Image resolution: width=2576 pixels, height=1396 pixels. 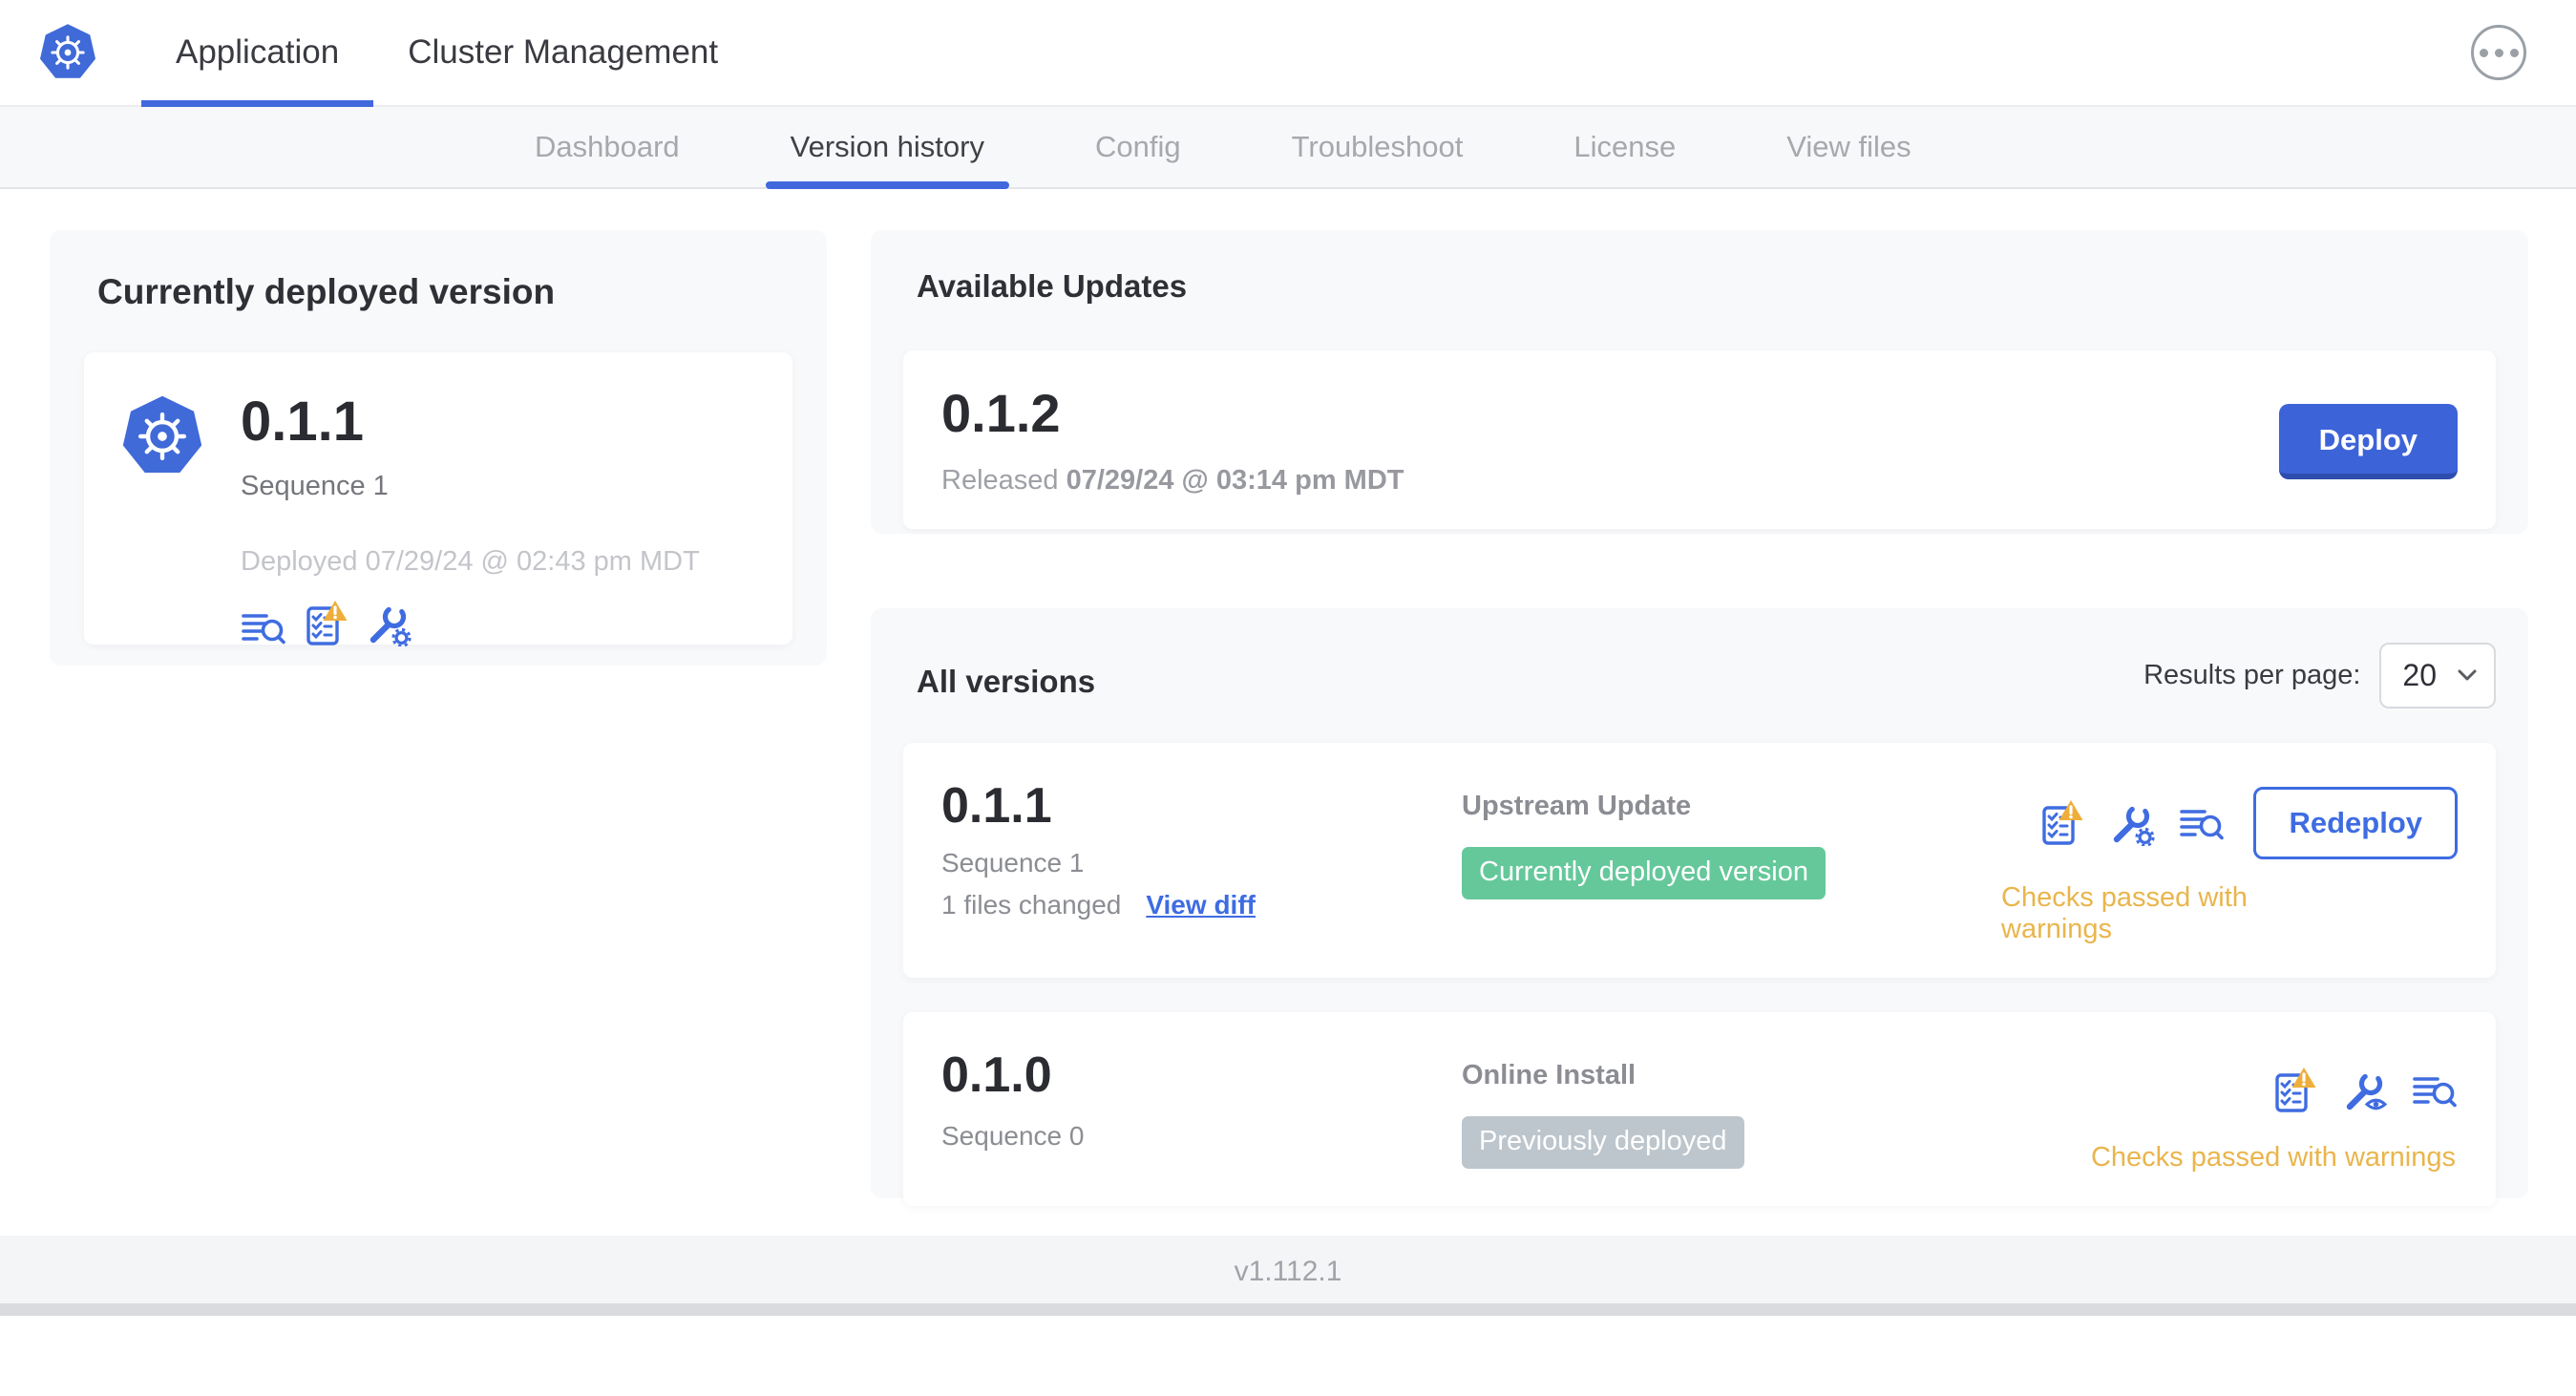 I want to click on kubernetes-app-icon, so click(x=162, y=436).